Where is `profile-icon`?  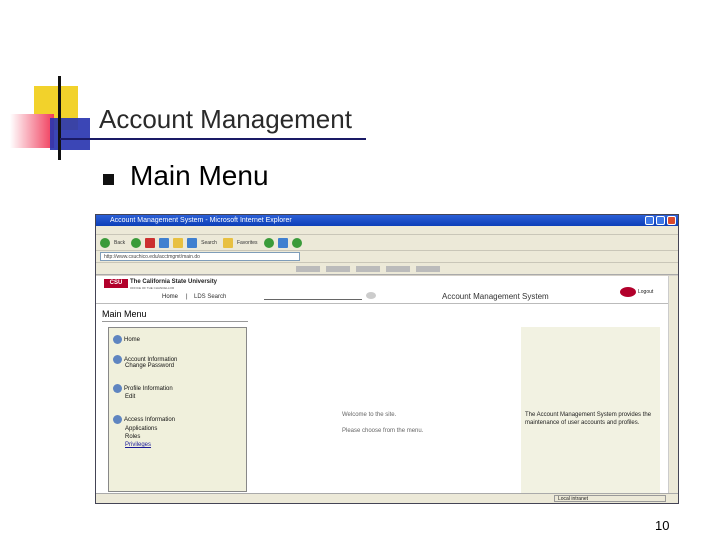 profile-icon is located at coordinates (117, 388).